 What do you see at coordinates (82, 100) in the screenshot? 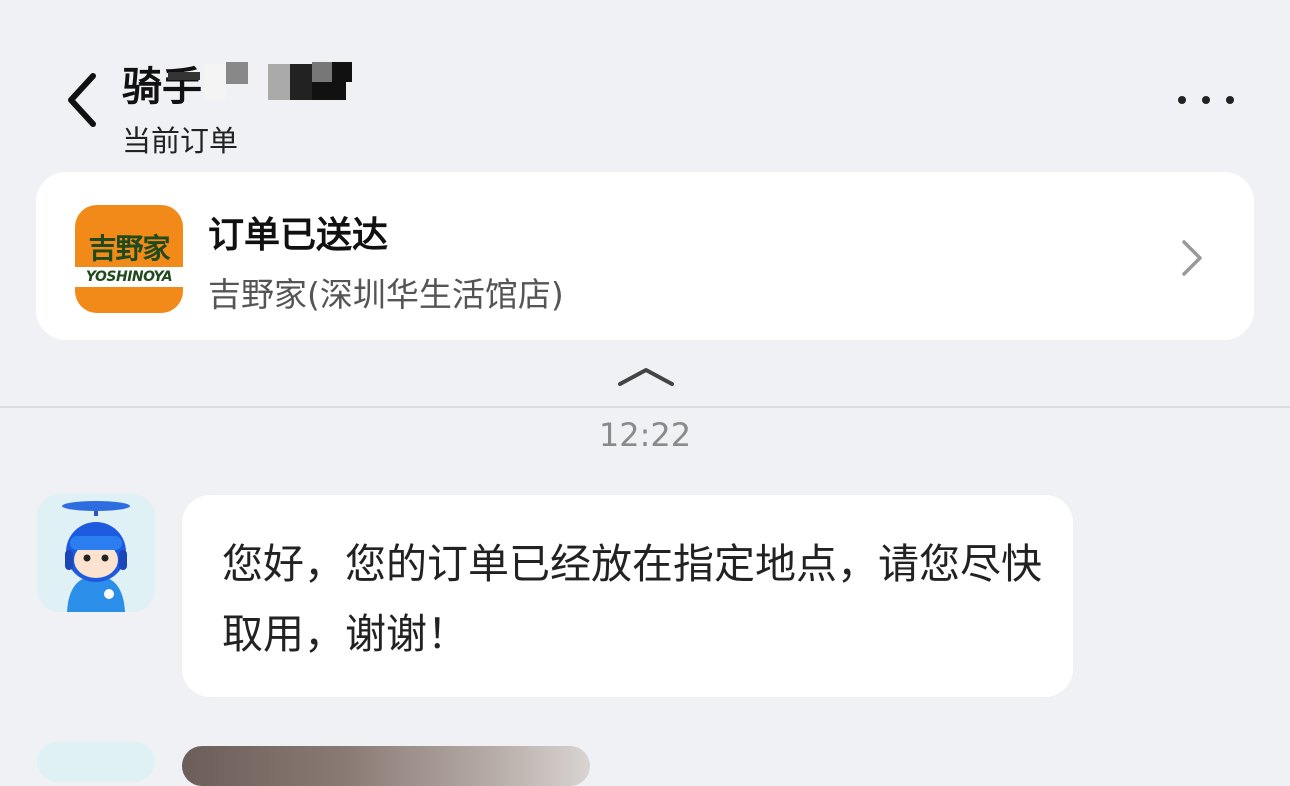
I see `back-chevron-icon` at bounding box center [82, 100].